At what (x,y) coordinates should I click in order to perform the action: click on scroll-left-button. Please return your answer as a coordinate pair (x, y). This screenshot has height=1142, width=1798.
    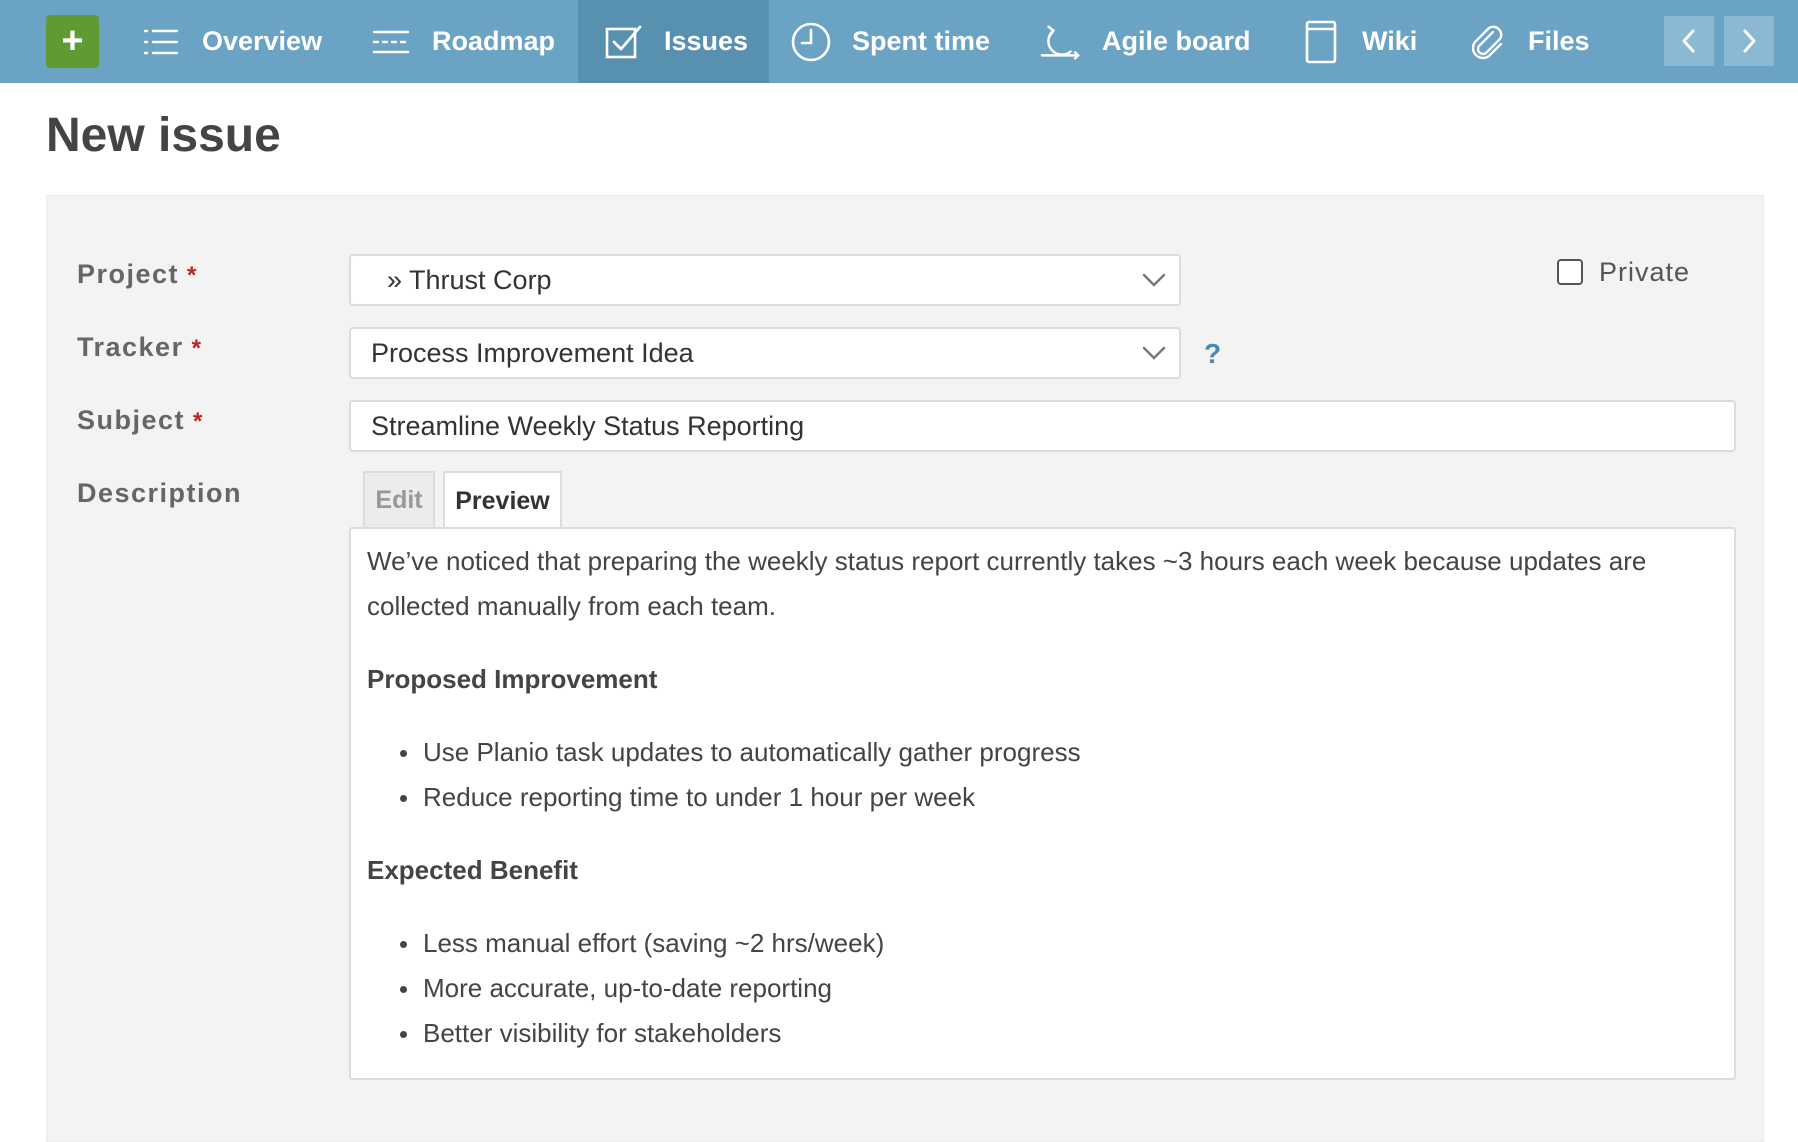
    Looking at the image, I should click on (1689, 41).